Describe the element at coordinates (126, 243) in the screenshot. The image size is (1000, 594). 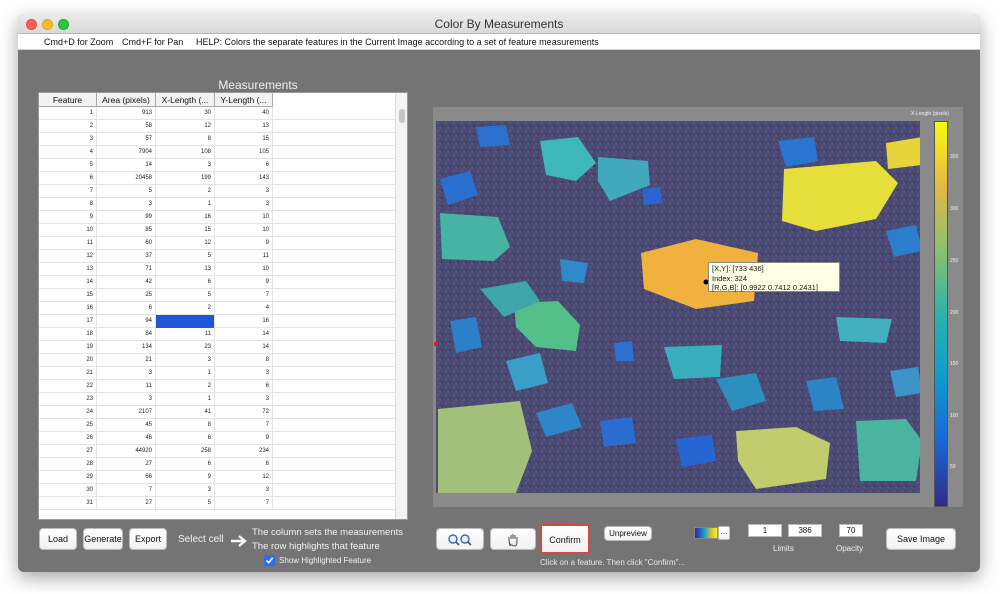
I see `table-cell: 60` at that location.